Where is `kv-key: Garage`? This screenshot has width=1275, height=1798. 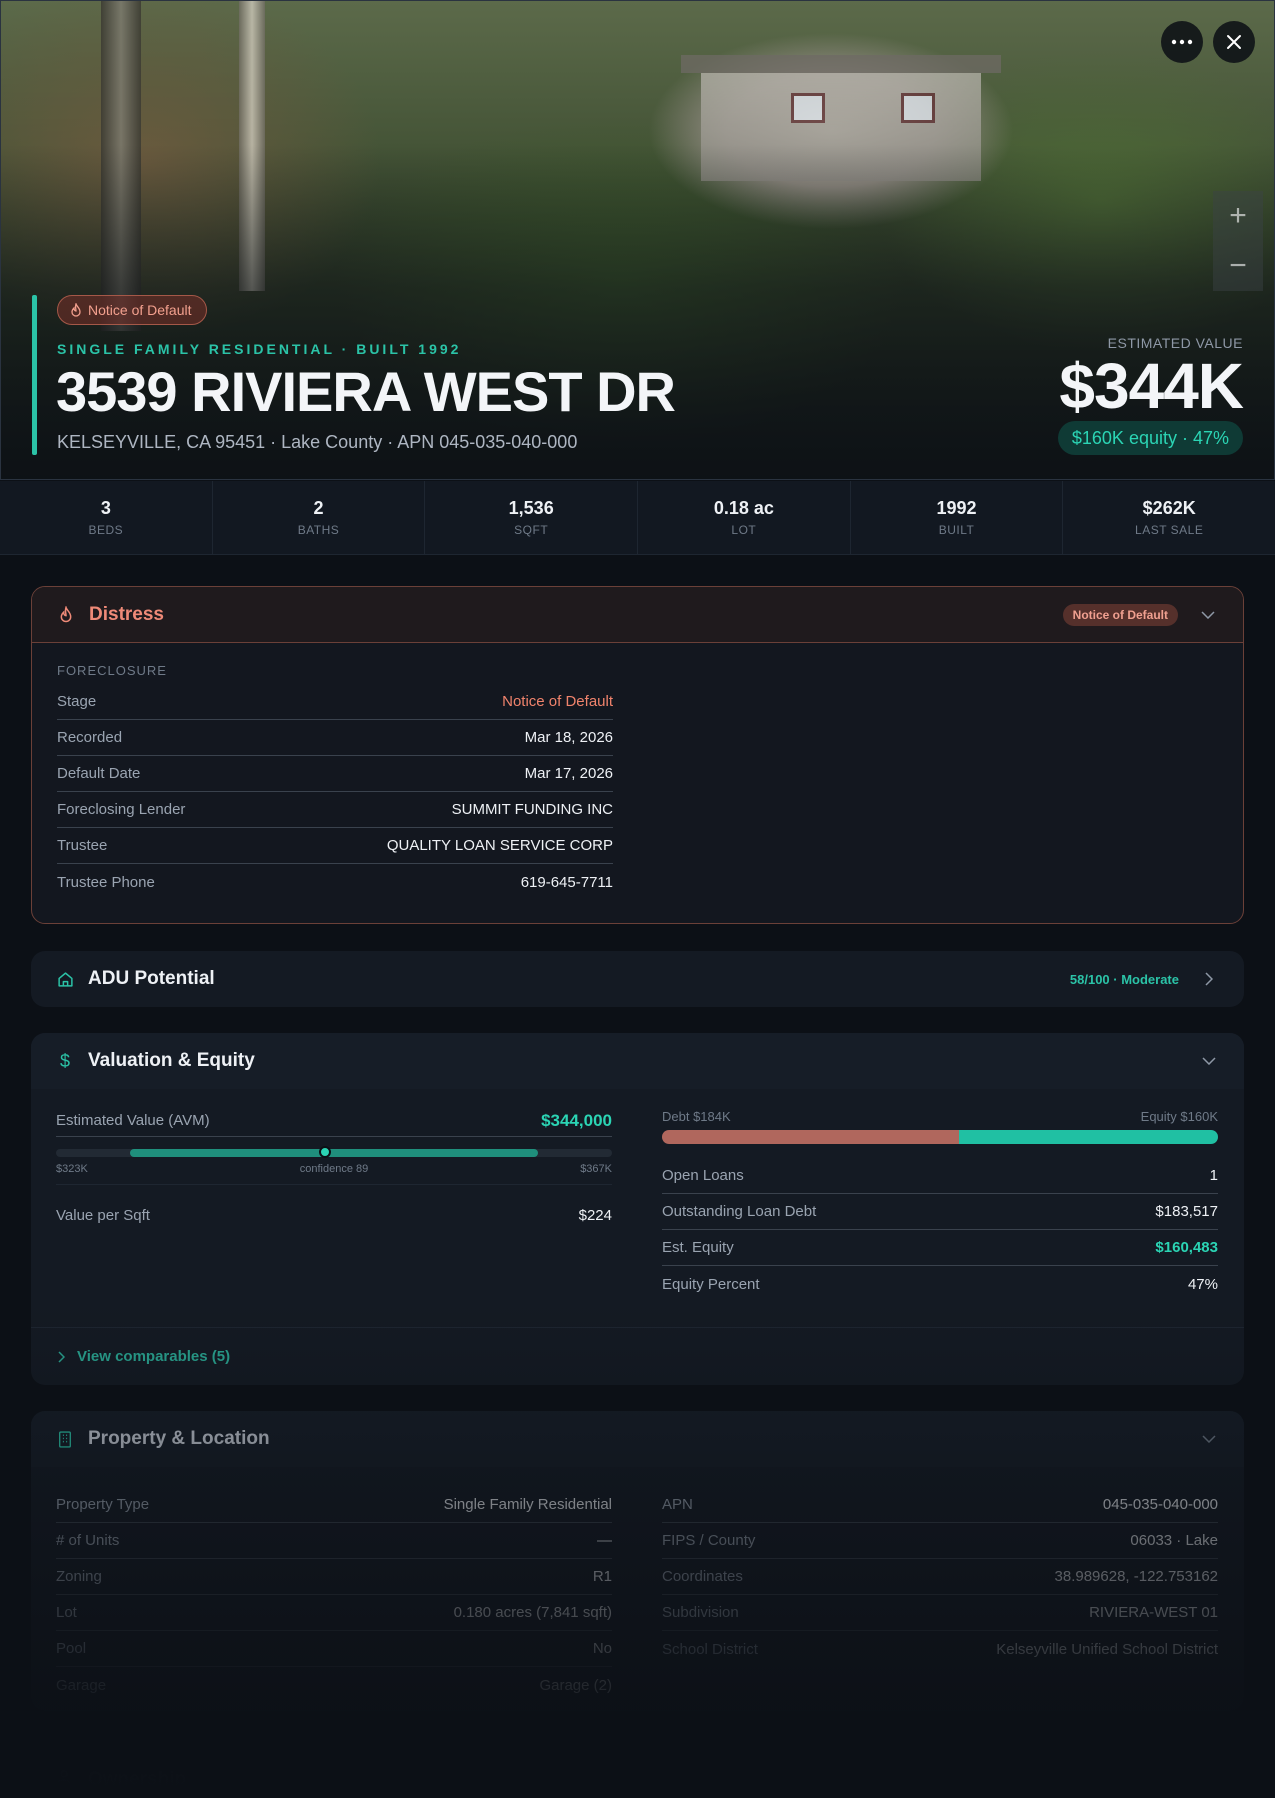 kv-key: Garage is located at coordinates (81, 1685).